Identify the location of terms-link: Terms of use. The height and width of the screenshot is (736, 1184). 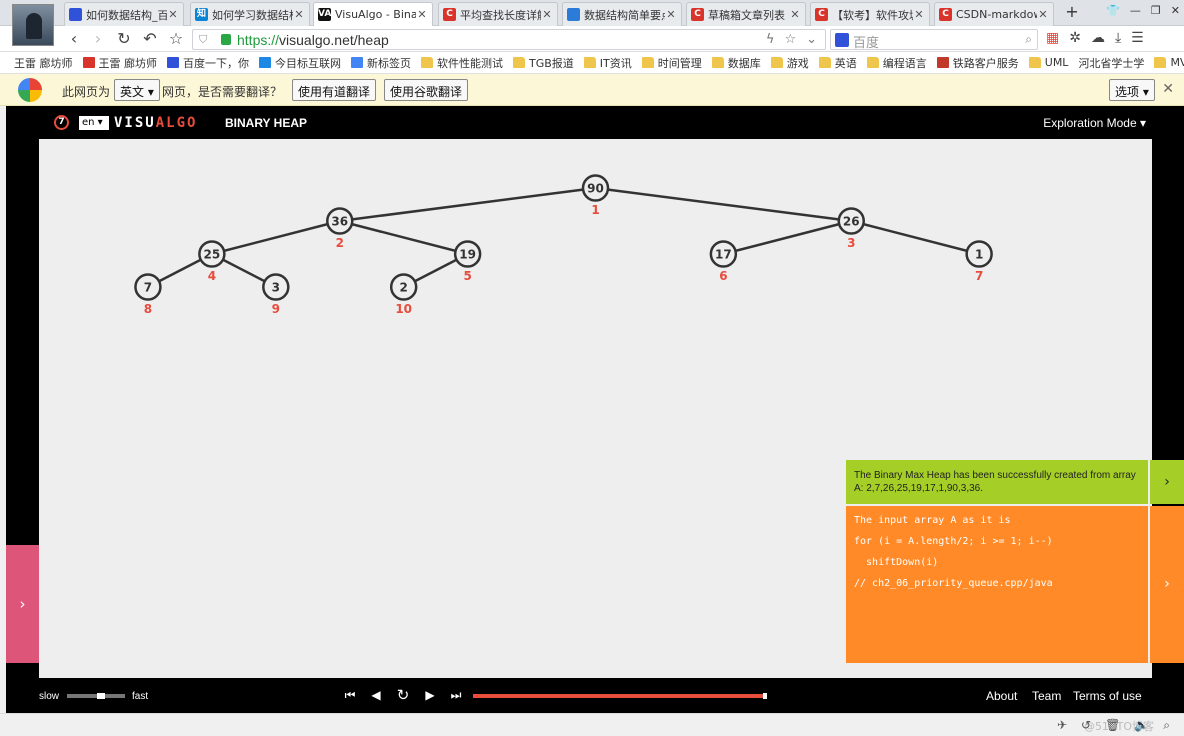
(1107, 696).